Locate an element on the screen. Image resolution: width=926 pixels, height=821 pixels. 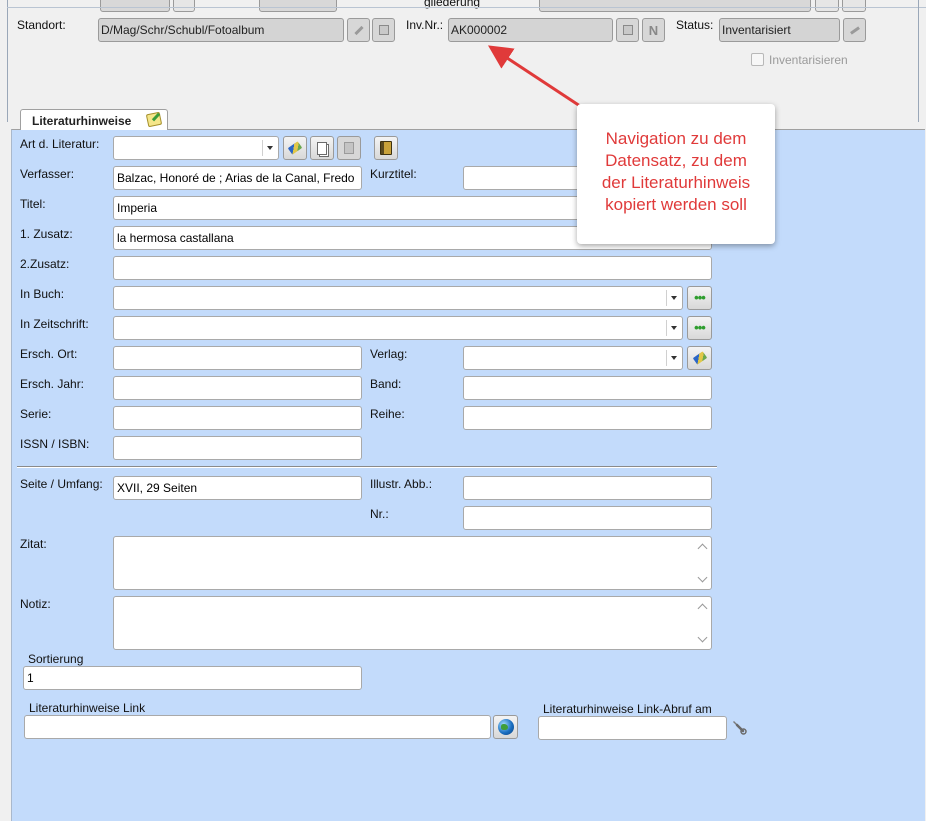
annotation-arrow is located at coordinates (534, 76).